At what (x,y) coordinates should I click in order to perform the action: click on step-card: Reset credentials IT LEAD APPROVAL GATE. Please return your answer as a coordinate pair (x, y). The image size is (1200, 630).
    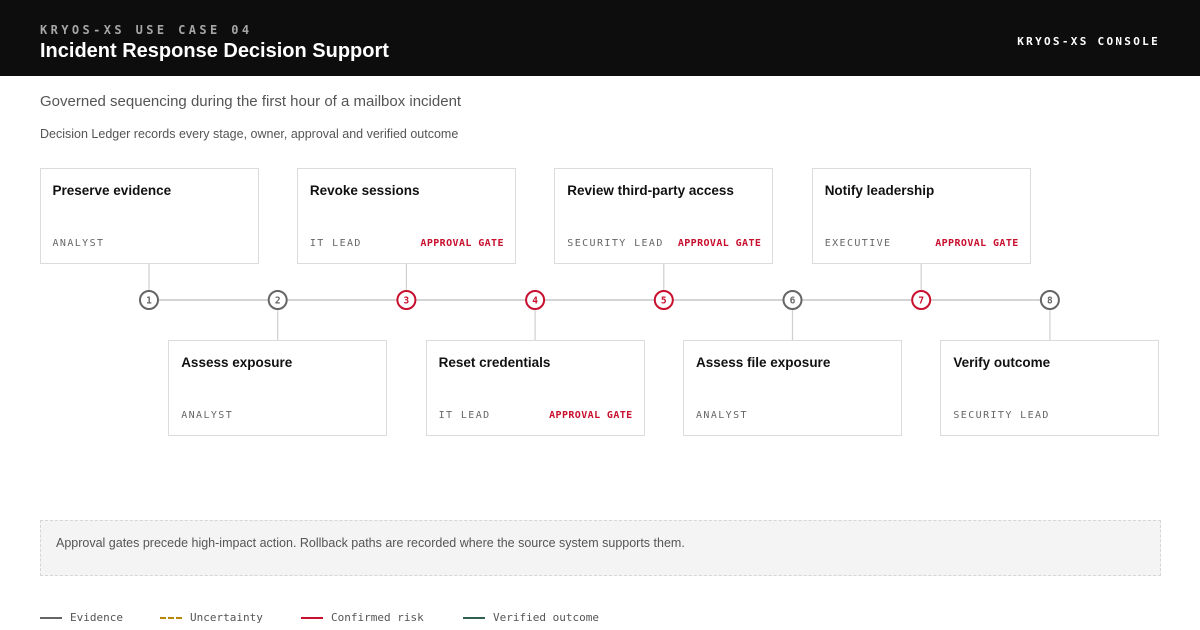
    Looking at the image, I should click on (535, 388).